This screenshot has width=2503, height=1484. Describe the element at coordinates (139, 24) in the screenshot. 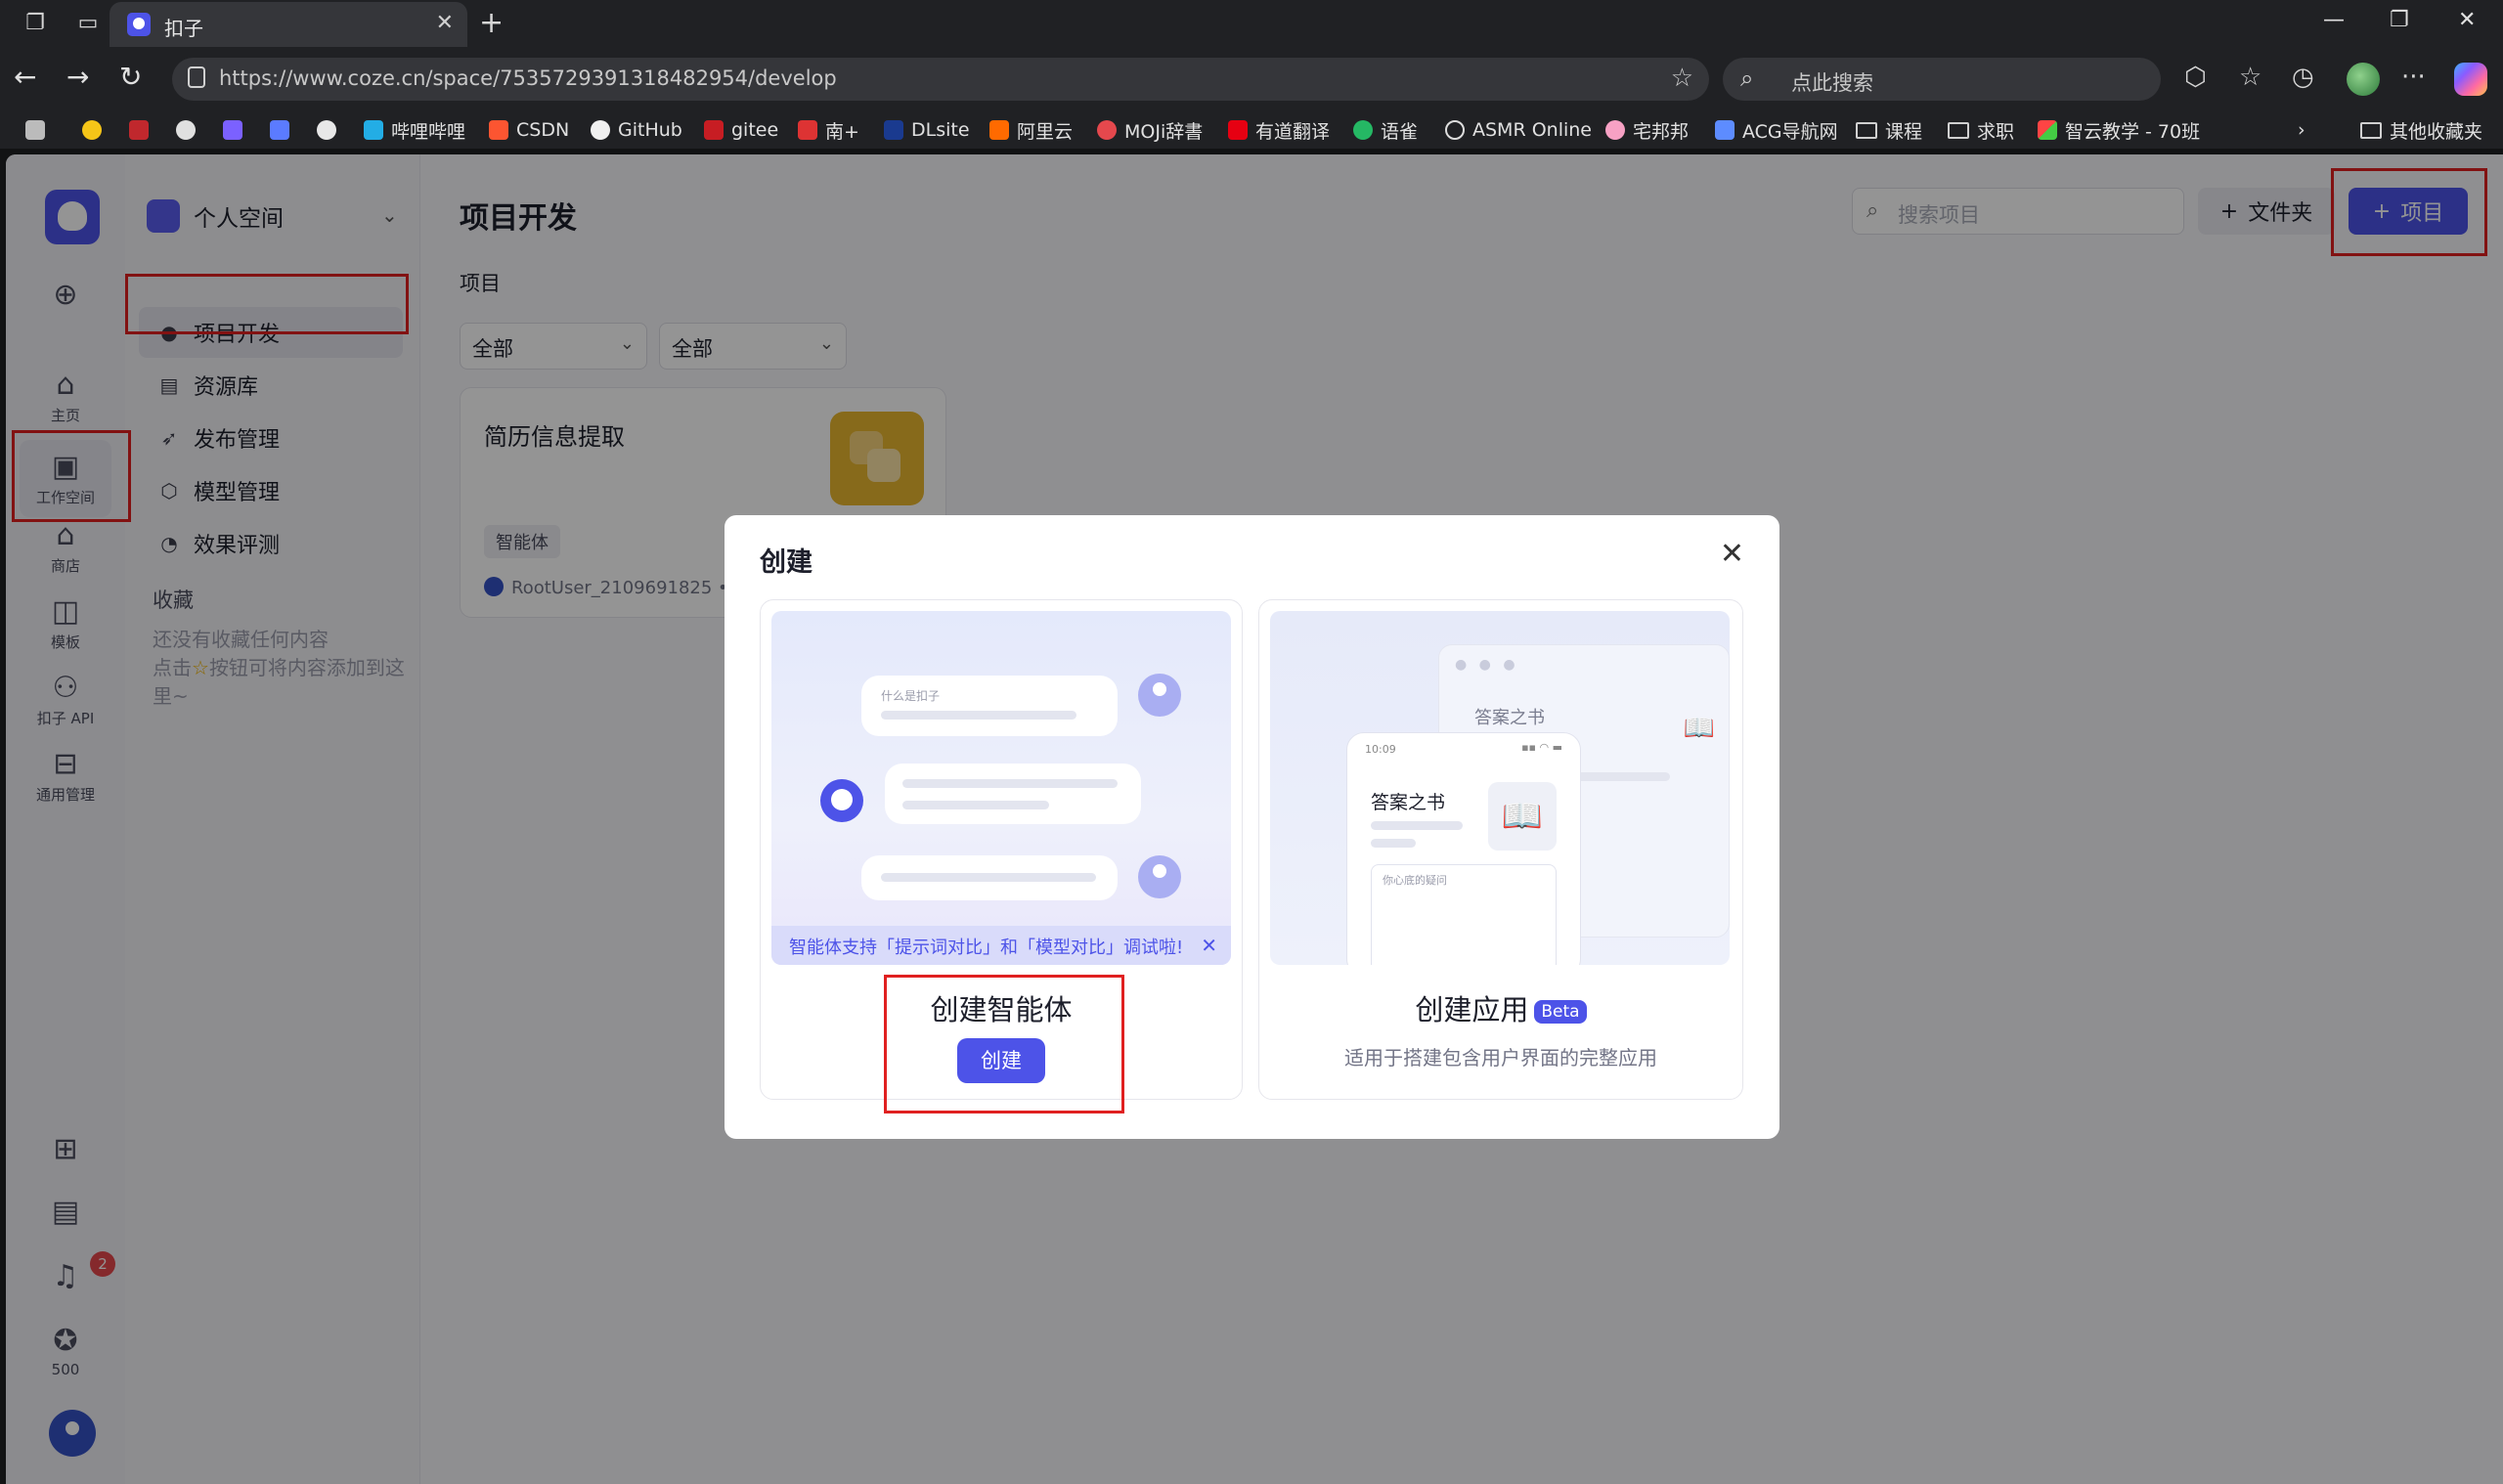

I see `coze-favicon-icon` at that location.